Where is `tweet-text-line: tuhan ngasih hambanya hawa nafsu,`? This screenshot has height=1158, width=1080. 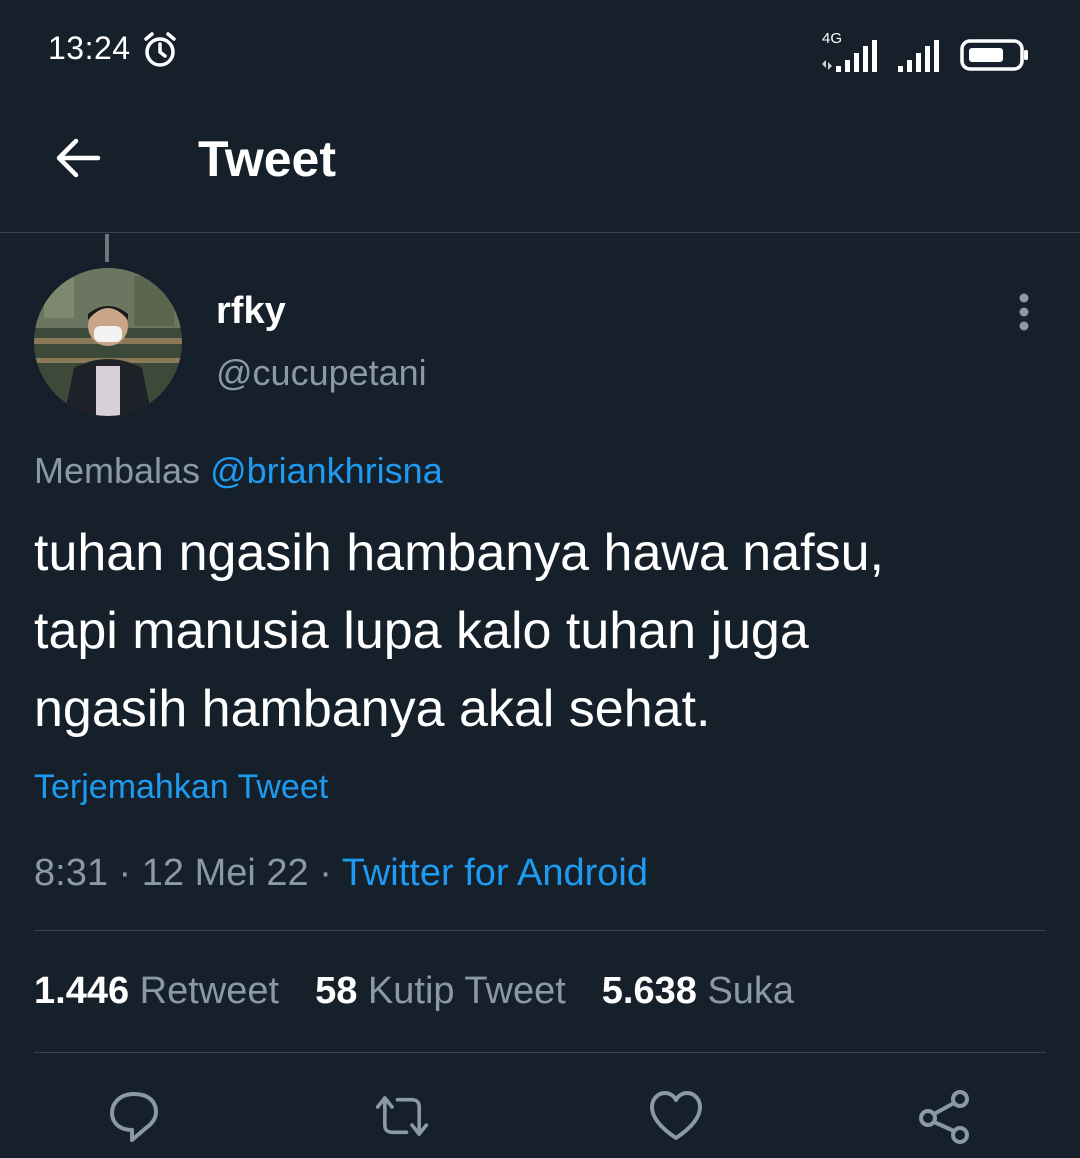
tweet-text-line: tuhan ngasih hambanya hawa nafsu, is located at coordinates (459, 553).